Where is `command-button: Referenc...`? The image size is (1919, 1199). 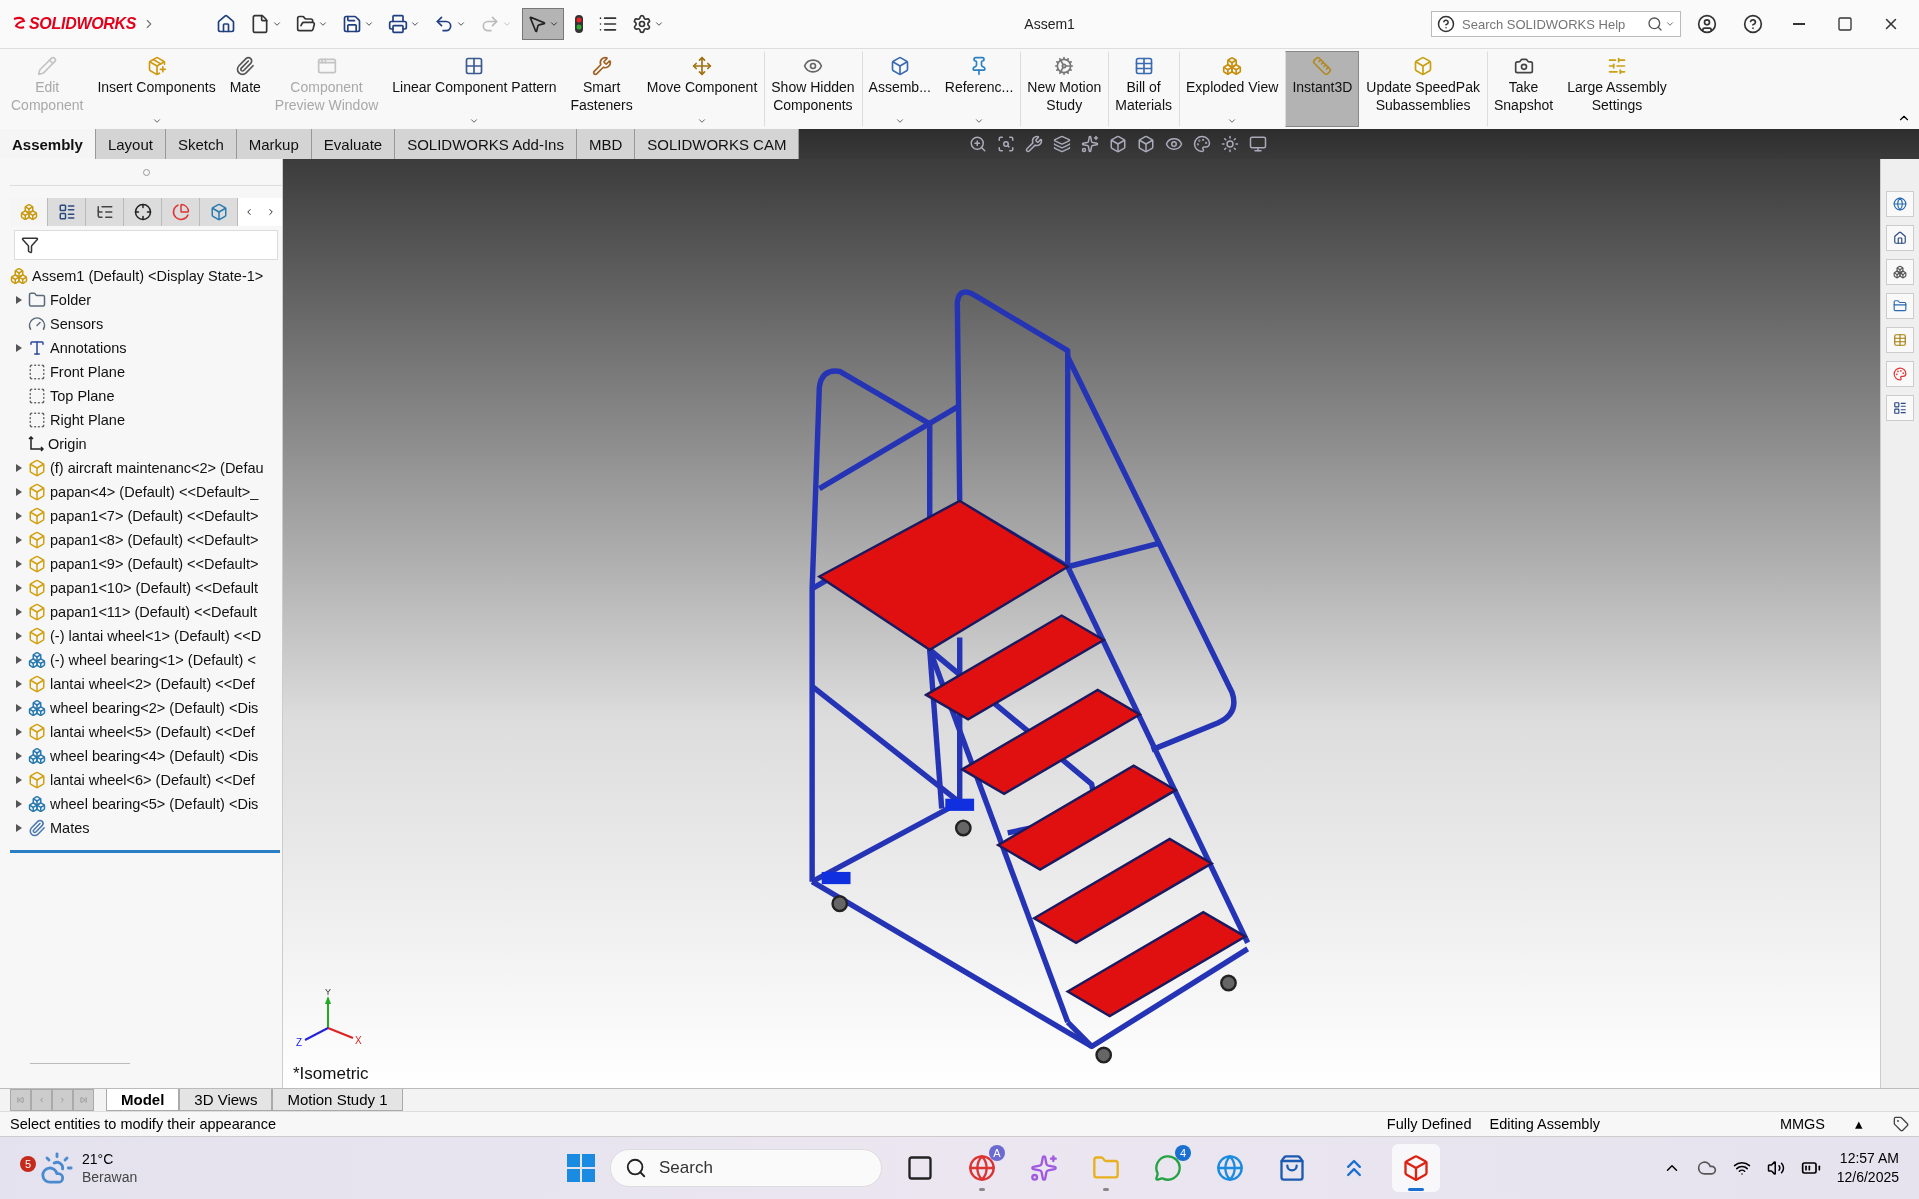 command-button: Referenc... is located at coordinates (979, 89).